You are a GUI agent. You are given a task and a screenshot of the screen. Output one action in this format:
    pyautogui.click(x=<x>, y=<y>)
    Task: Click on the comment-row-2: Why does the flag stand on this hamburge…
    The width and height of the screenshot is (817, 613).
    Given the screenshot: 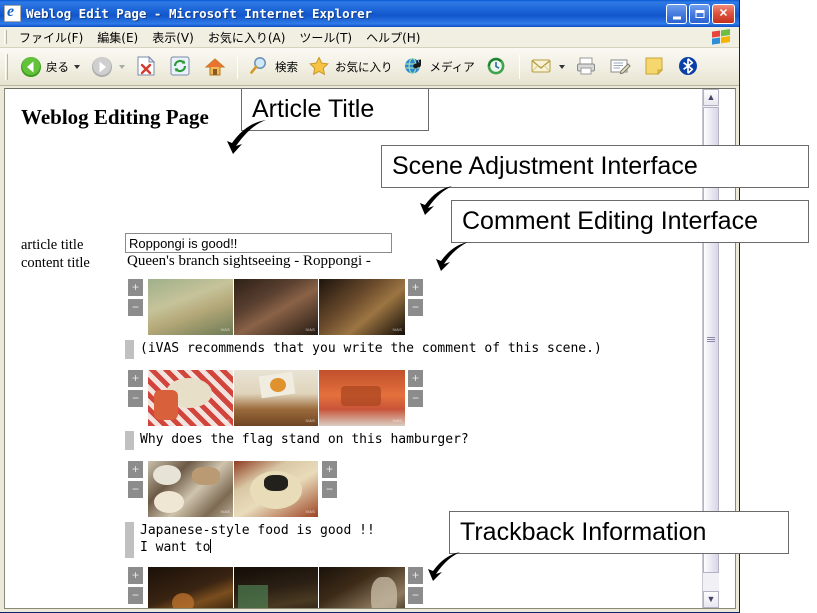 What is the action you would take?
    pyautogui.click(x=297, y=440)
    